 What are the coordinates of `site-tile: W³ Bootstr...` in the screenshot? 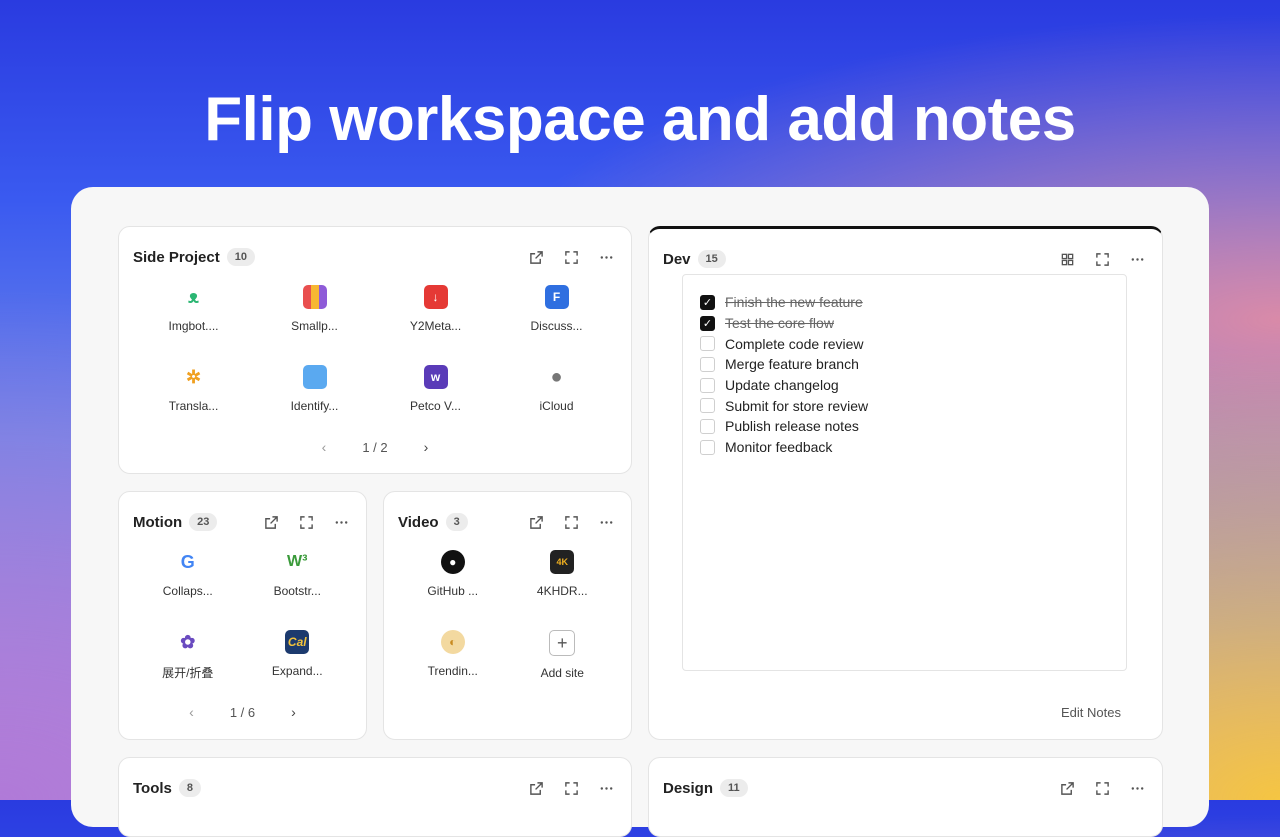 It's located at (298, 574).